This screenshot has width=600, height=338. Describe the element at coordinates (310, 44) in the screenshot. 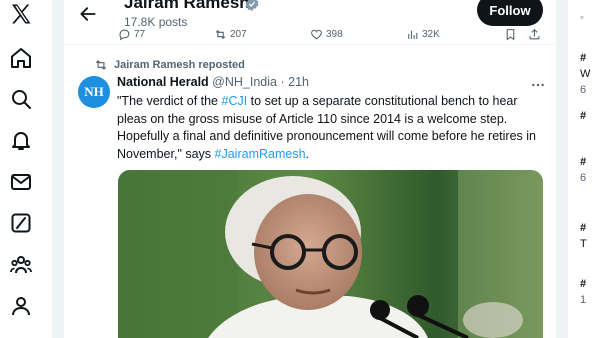

I see `post-separator` at that location.